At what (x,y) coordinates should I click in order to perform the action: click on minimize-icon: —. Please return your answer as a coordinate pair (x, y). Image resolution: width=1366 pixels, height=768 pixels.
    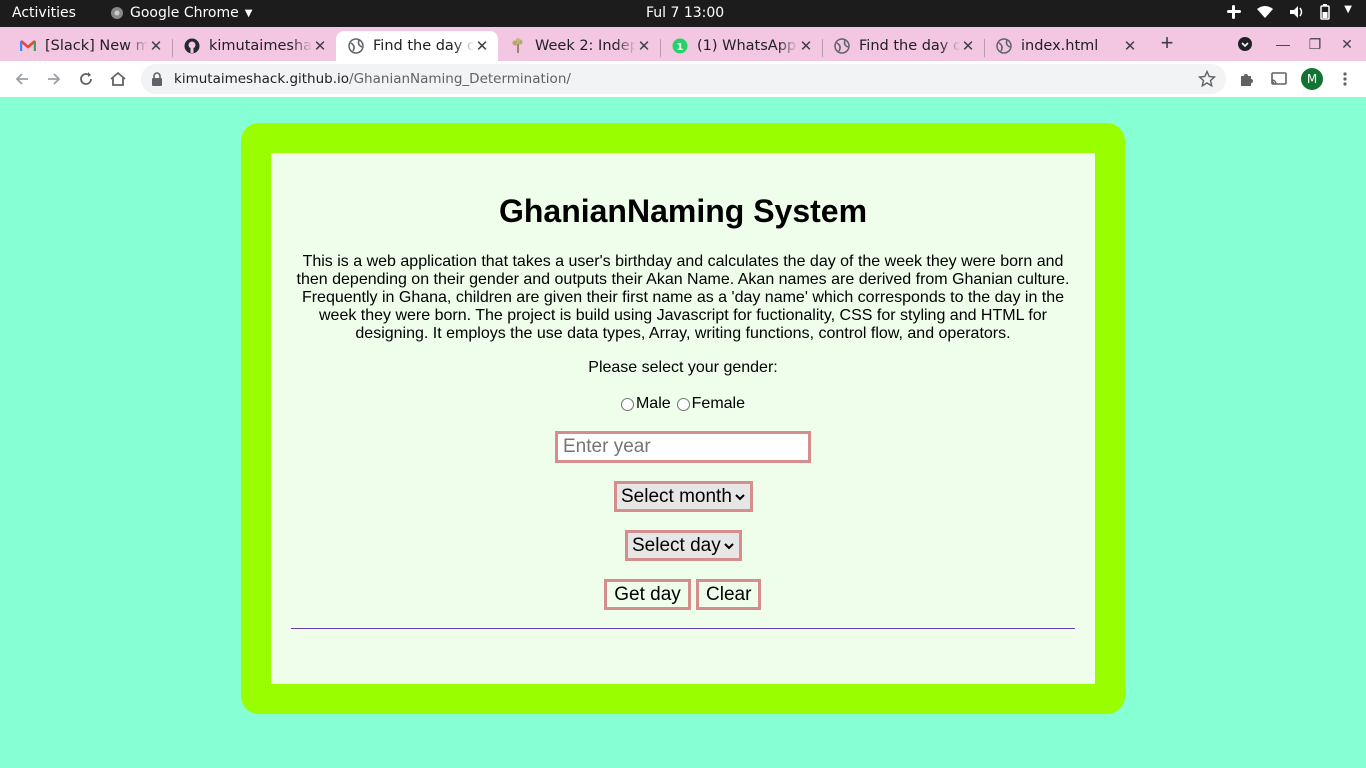
    Looking at the image, I should click on (1283, 44).